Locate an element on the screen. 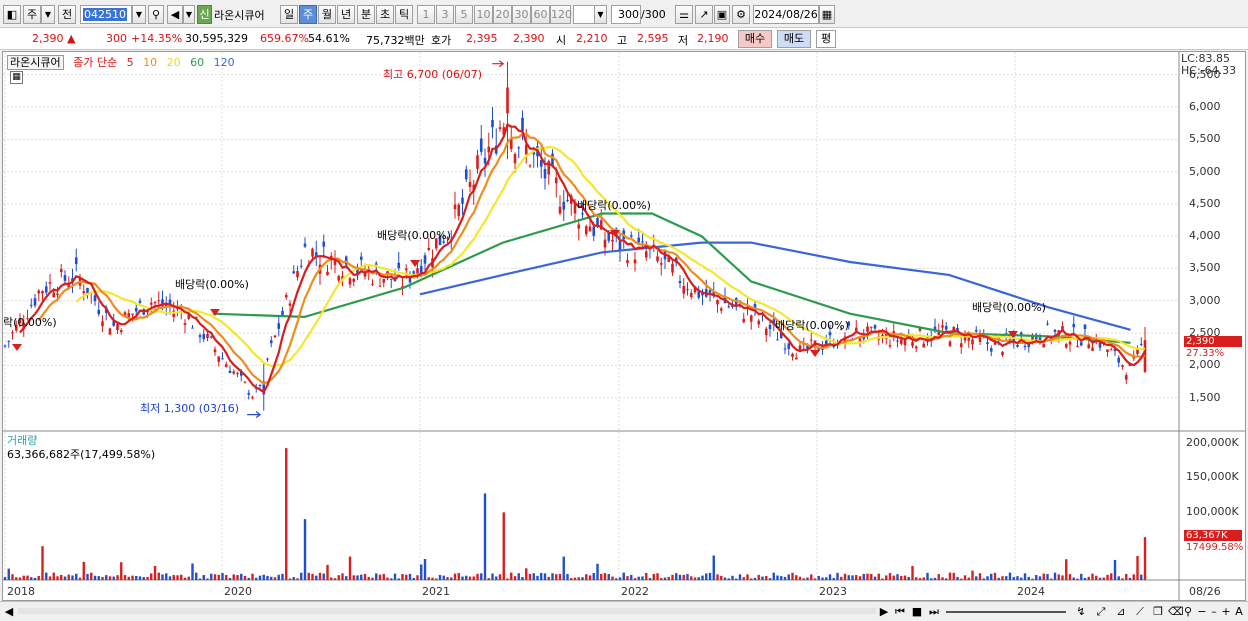 The height and width of the screenshot is (621, 1248). num-button-1: 1 is located at coordinates (426, 14).